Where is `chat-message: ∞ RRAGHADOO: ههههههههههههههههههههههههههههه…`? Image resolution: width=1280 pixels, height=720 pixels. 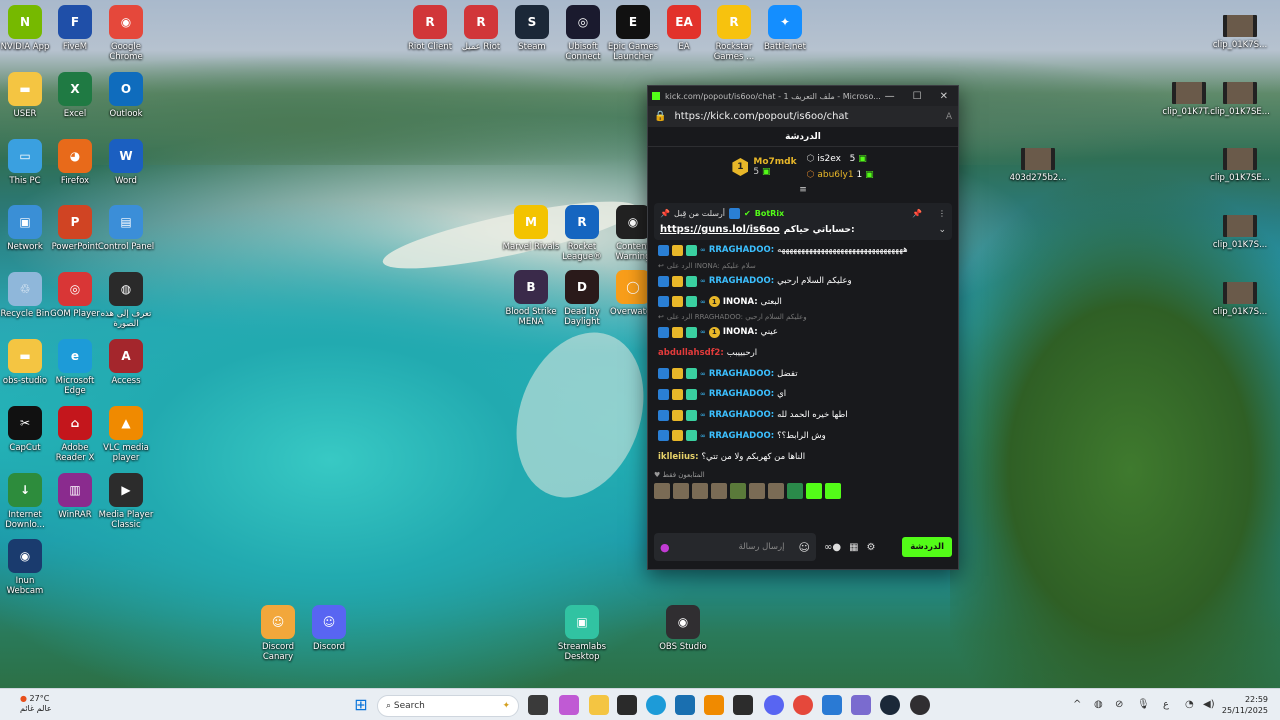
chat-message: ∞ RRAGHADOO: ههههههههههههههههههههههههههههه… is located at coordinates (803, 250).